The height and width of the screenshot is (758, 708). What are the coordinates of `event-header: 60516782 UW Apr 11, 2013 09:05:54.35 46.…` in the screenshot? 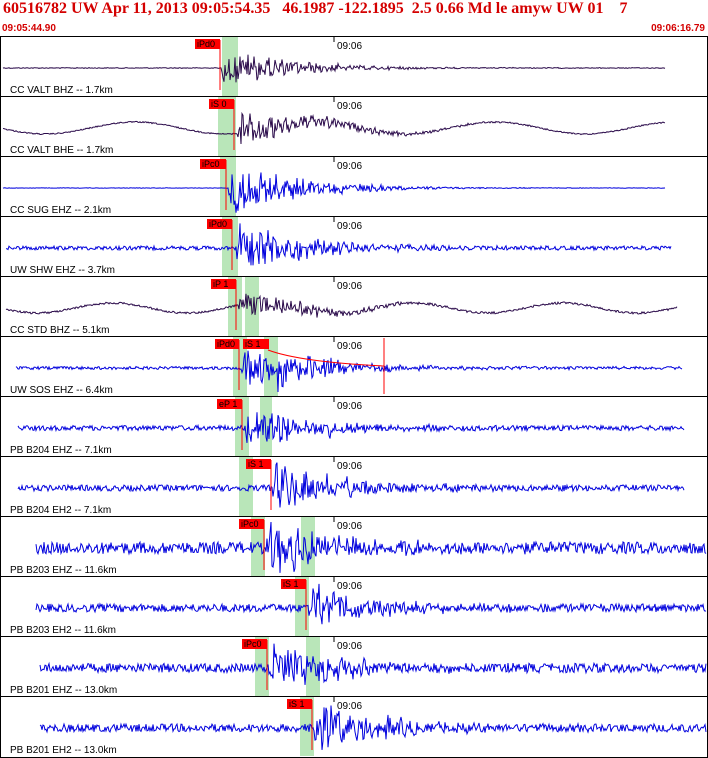 It's located at (354, 18).